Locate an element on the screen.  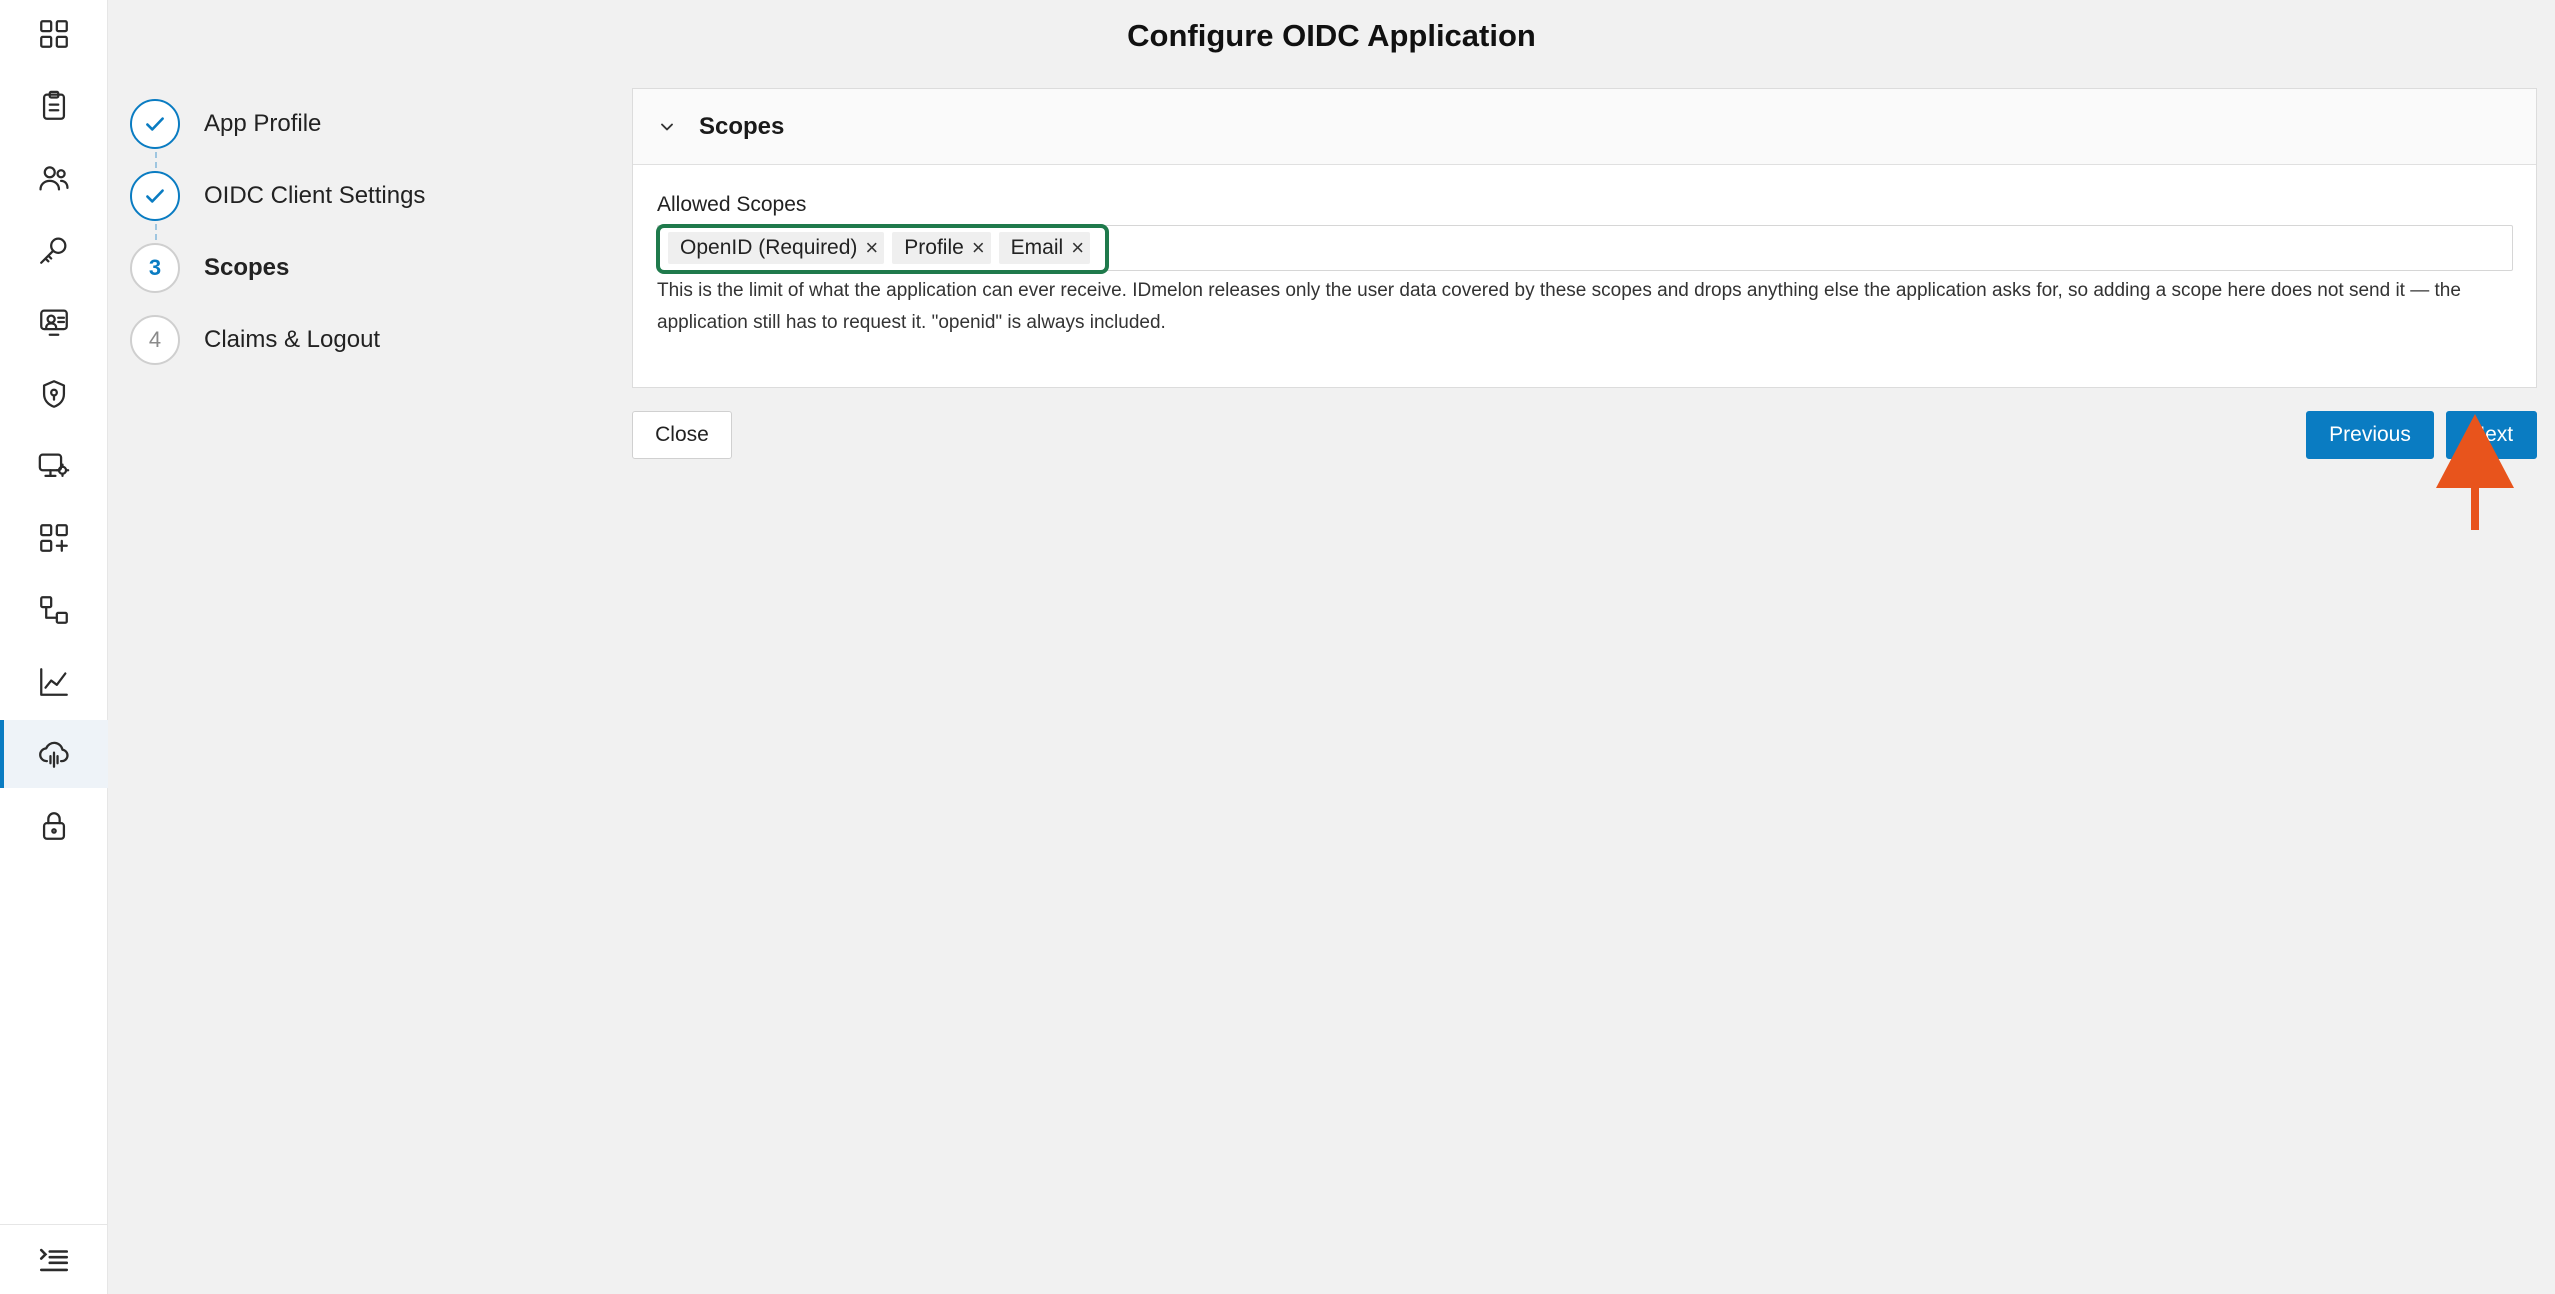
chevron-down-icon is located at coordinates (667, 126).